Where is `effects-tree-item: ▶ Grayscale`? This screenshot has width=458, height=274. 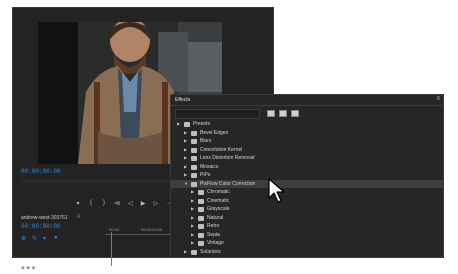 effects-tree-item: ▶ Grayscale is located at coordinates (307, 209).